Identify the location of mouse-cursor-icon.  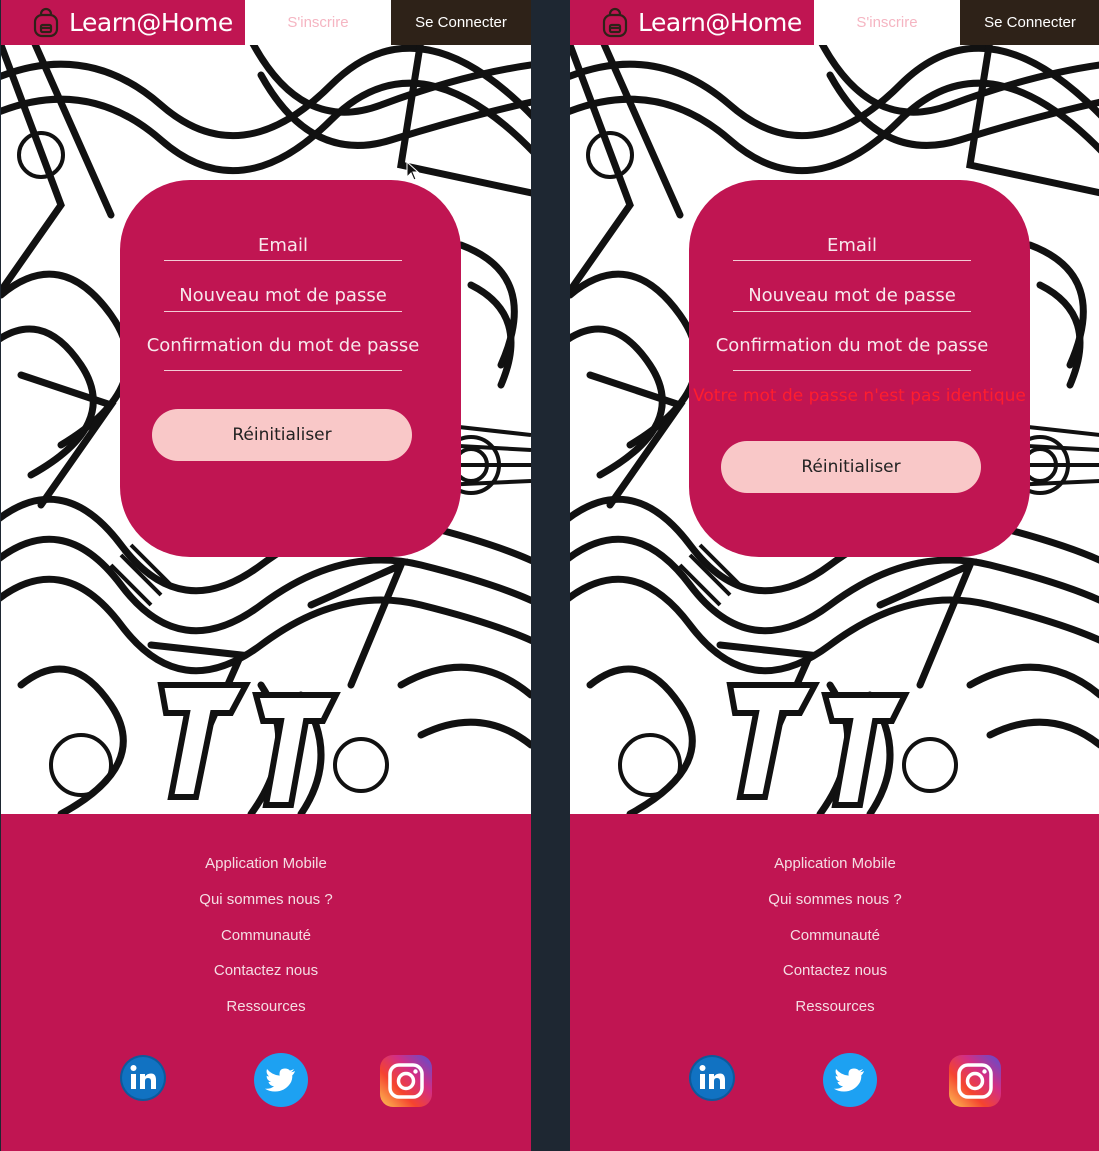
(413, 171).